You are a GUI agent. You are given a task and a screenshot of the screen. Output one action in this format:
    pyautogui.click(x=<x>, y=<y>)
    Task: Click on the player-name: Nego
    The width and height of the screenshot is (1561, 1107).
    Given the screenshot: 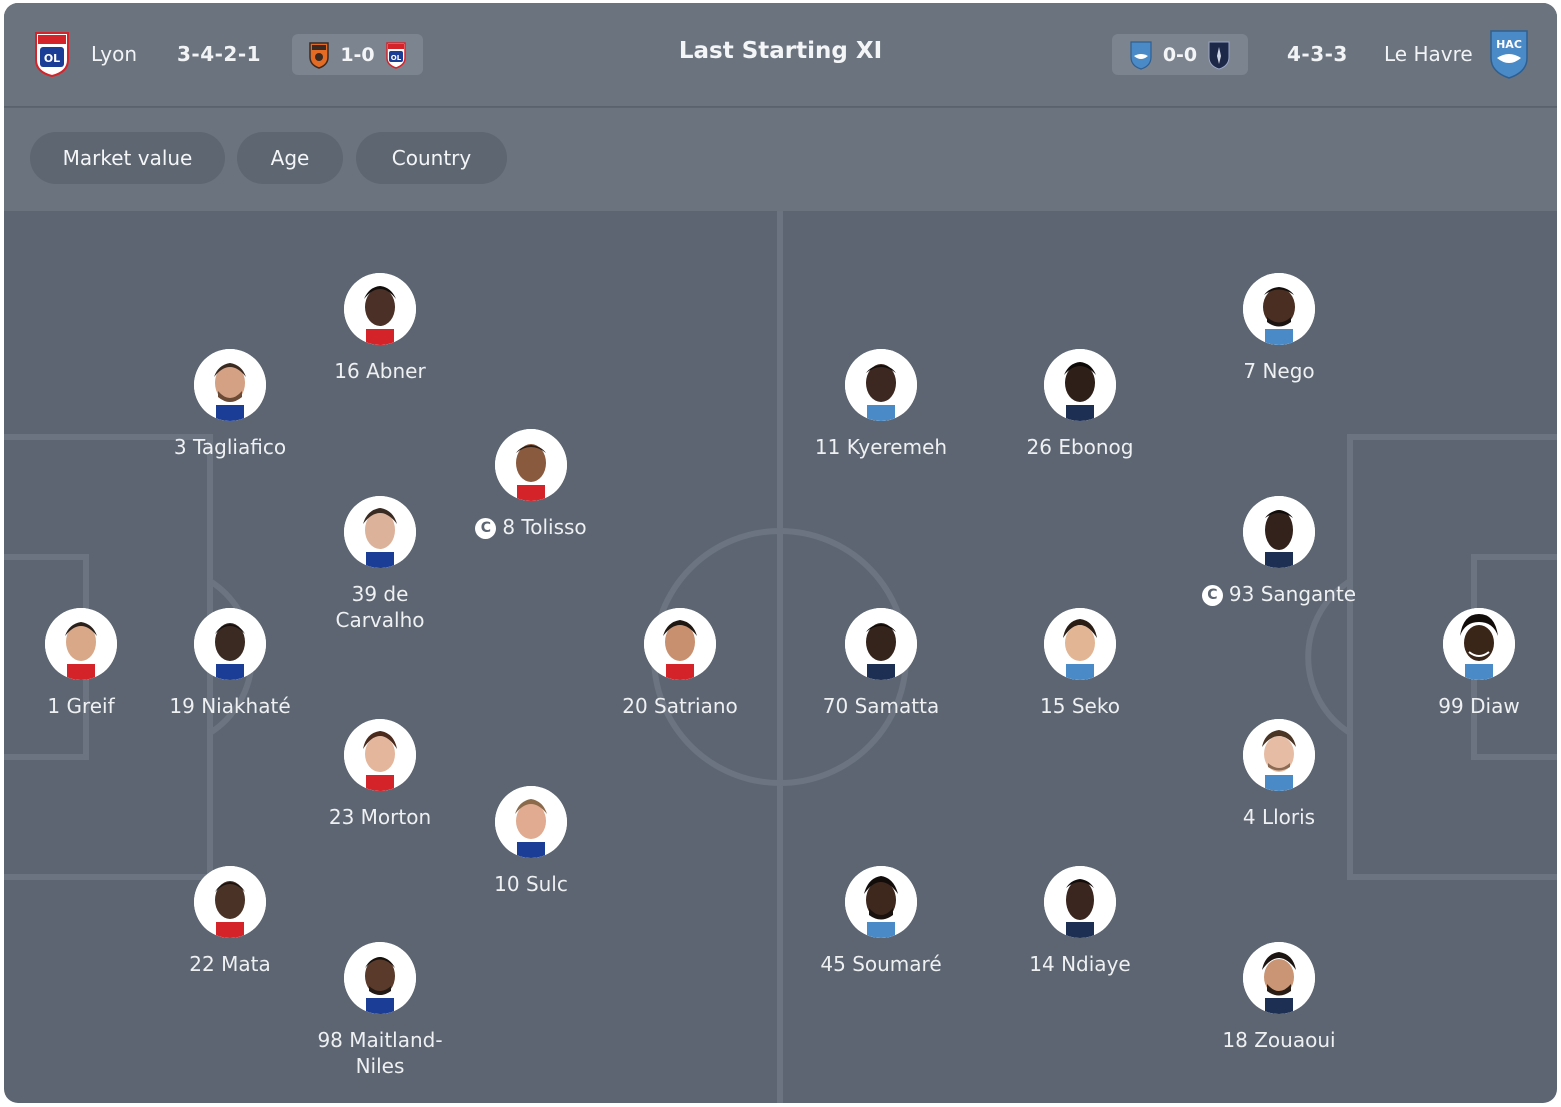 What is the action you would take?
    pyautogui.click(x=1288, y=371)
    